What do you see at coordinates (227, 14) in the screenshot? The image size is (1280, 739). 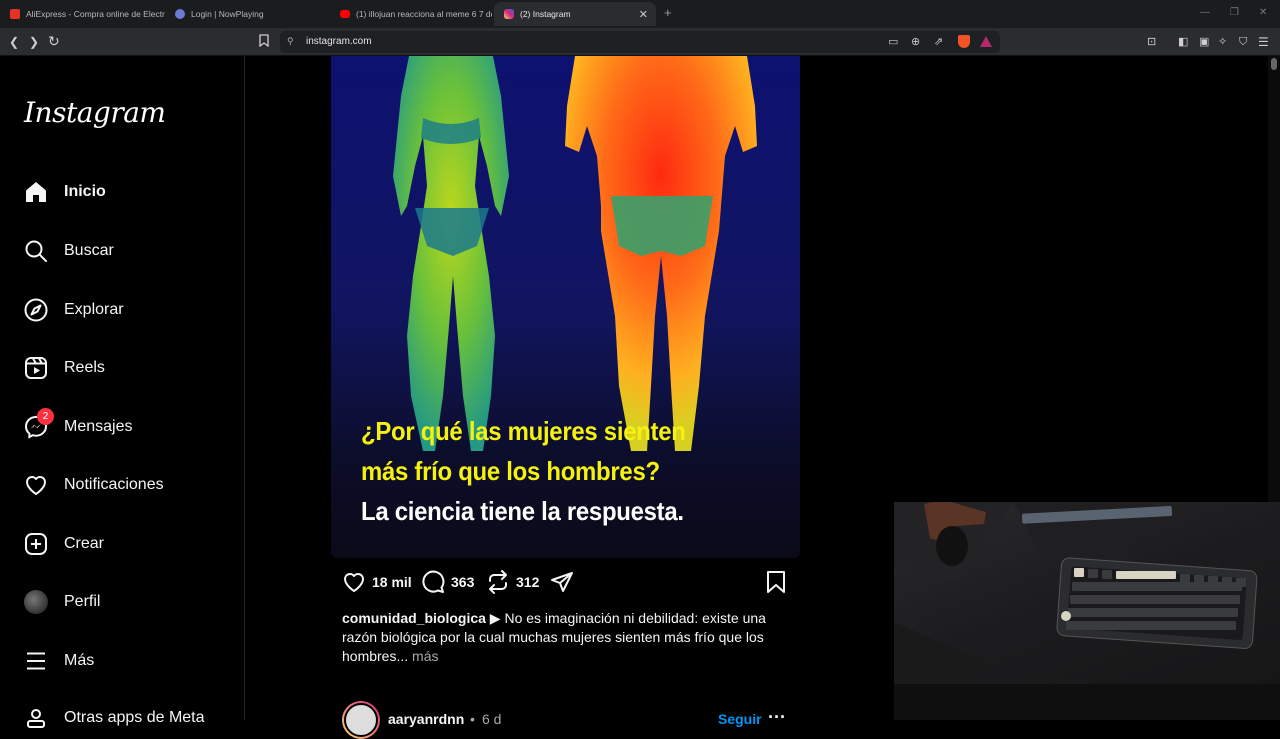 I see `tab-title: Login | NowPlaying` at bounding box center [227, 14].